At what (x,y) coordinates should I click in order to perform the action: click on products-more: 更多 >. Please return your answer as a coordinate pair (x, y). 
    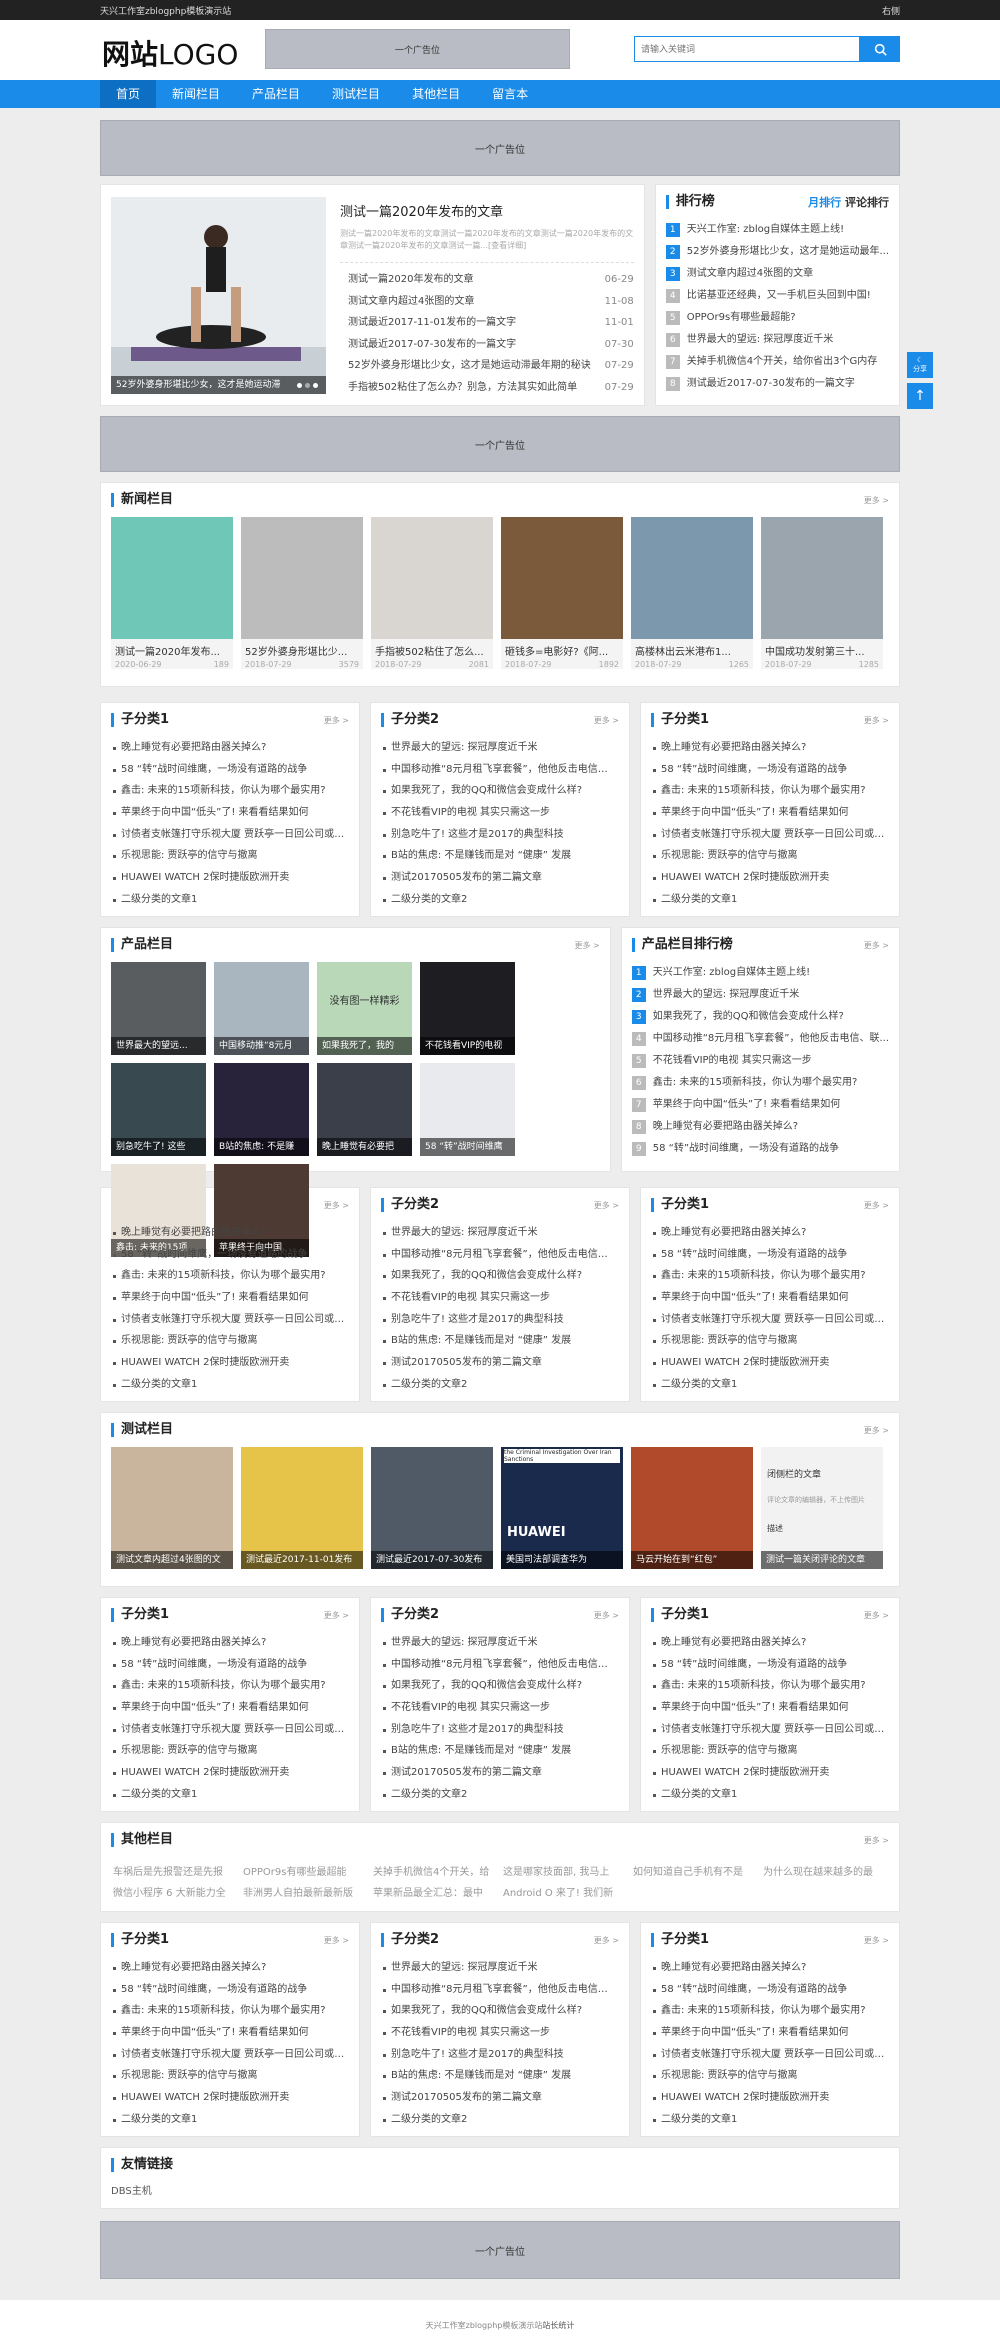
    Looking at the image, I should click on (586, 945).